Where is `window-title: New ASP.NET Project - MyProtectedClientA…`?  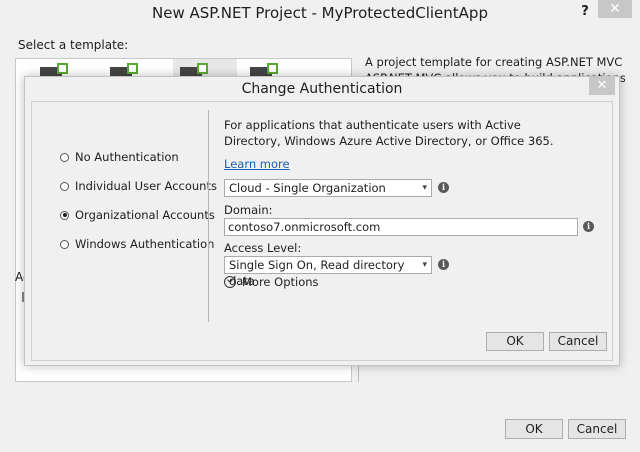 window-title: New ASP.NET Project - MyProtectedClientA… is located at coordinates (320, 13).